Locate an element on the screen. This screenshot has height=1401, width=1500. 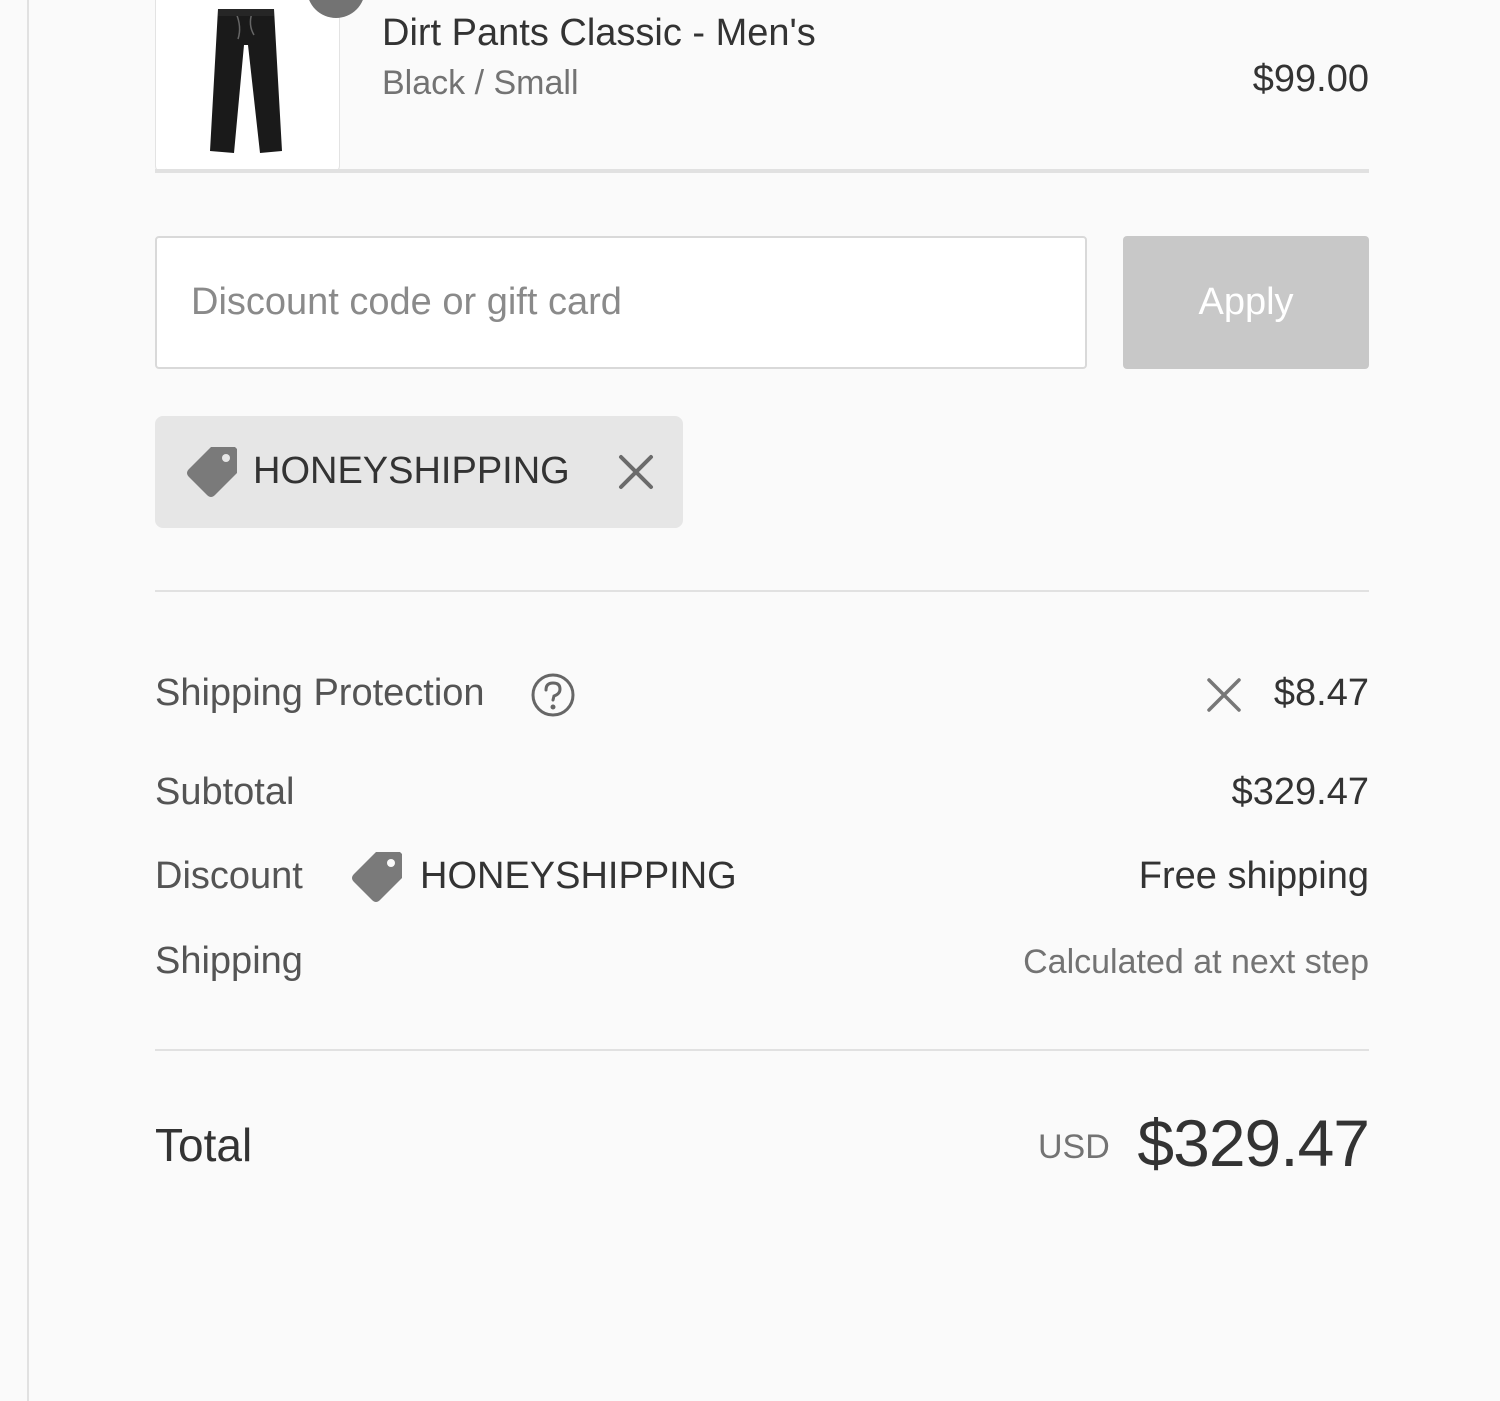
subtotal-value: $329.47 is located at coordinates (1300, 792).